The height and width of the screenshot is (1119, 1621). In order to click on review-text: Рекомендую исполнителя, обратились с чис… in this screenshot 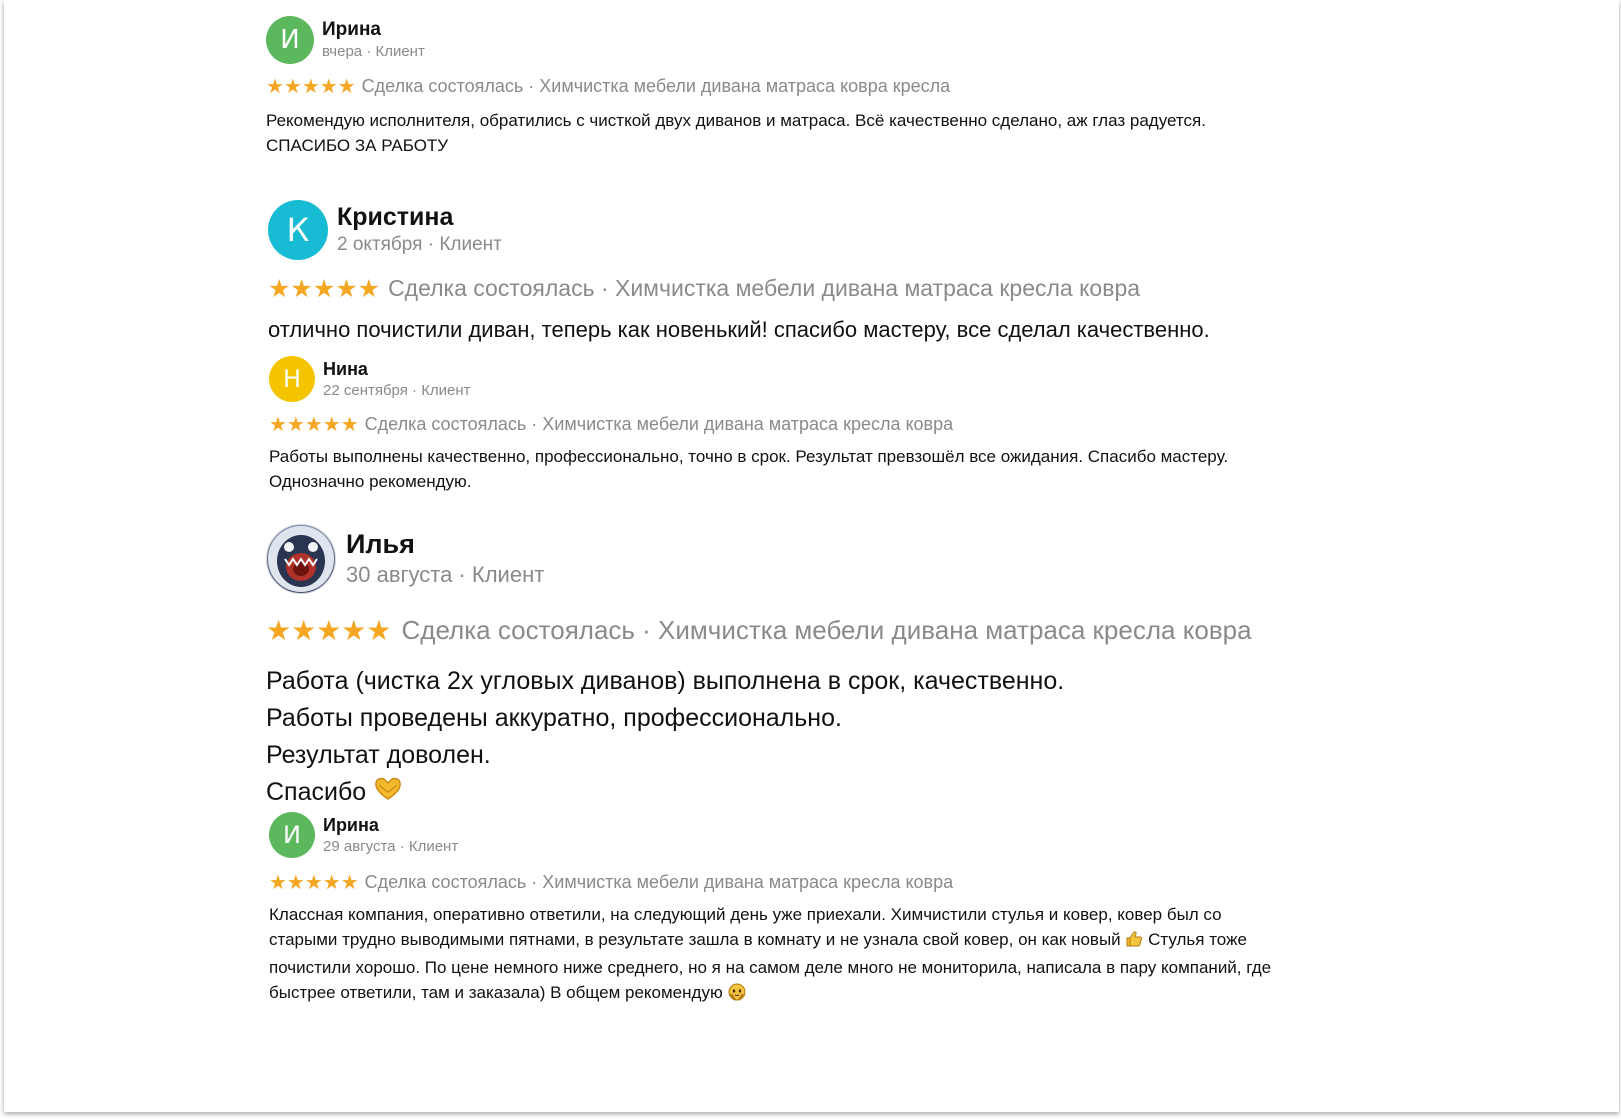, I will do `click(826, 133)`.